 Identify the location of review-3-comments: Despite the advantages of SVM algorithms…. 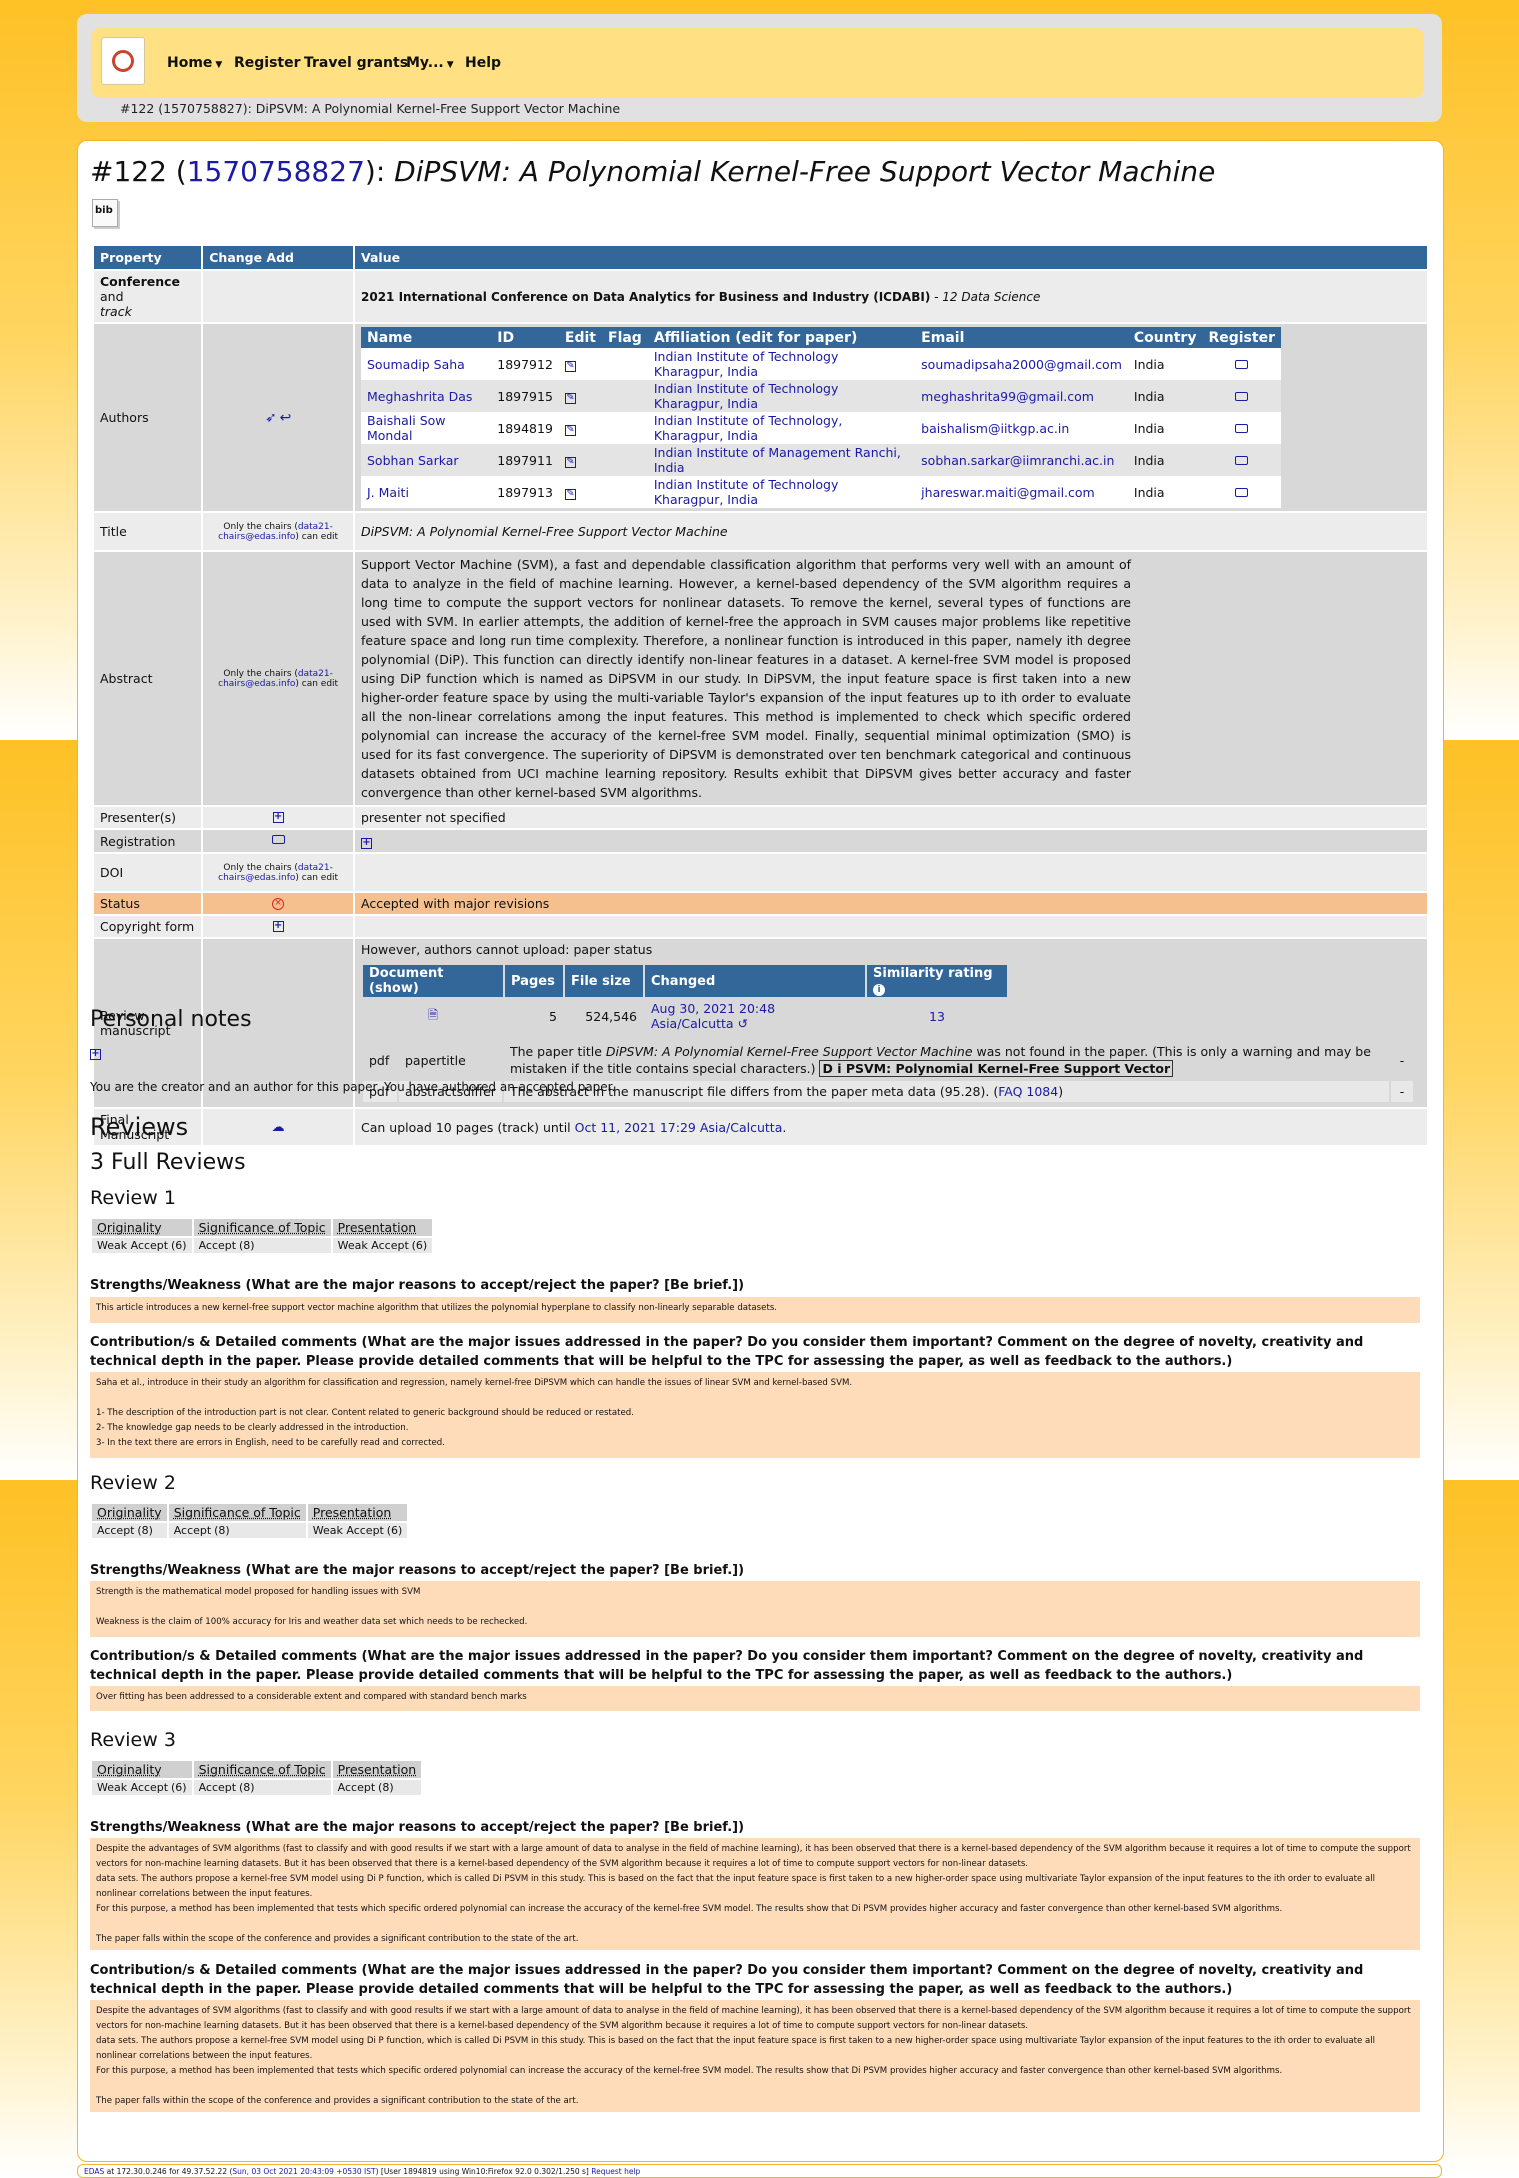
(755, 2056).